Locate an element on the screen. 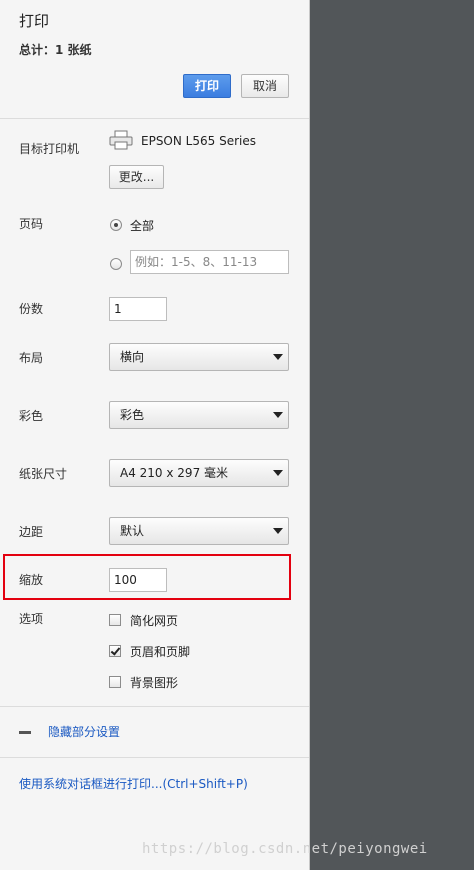 Image resolution: width=474 pixels, height=870 pixels. destination-label: 目标打印机 is located at coordinates (49, 149).